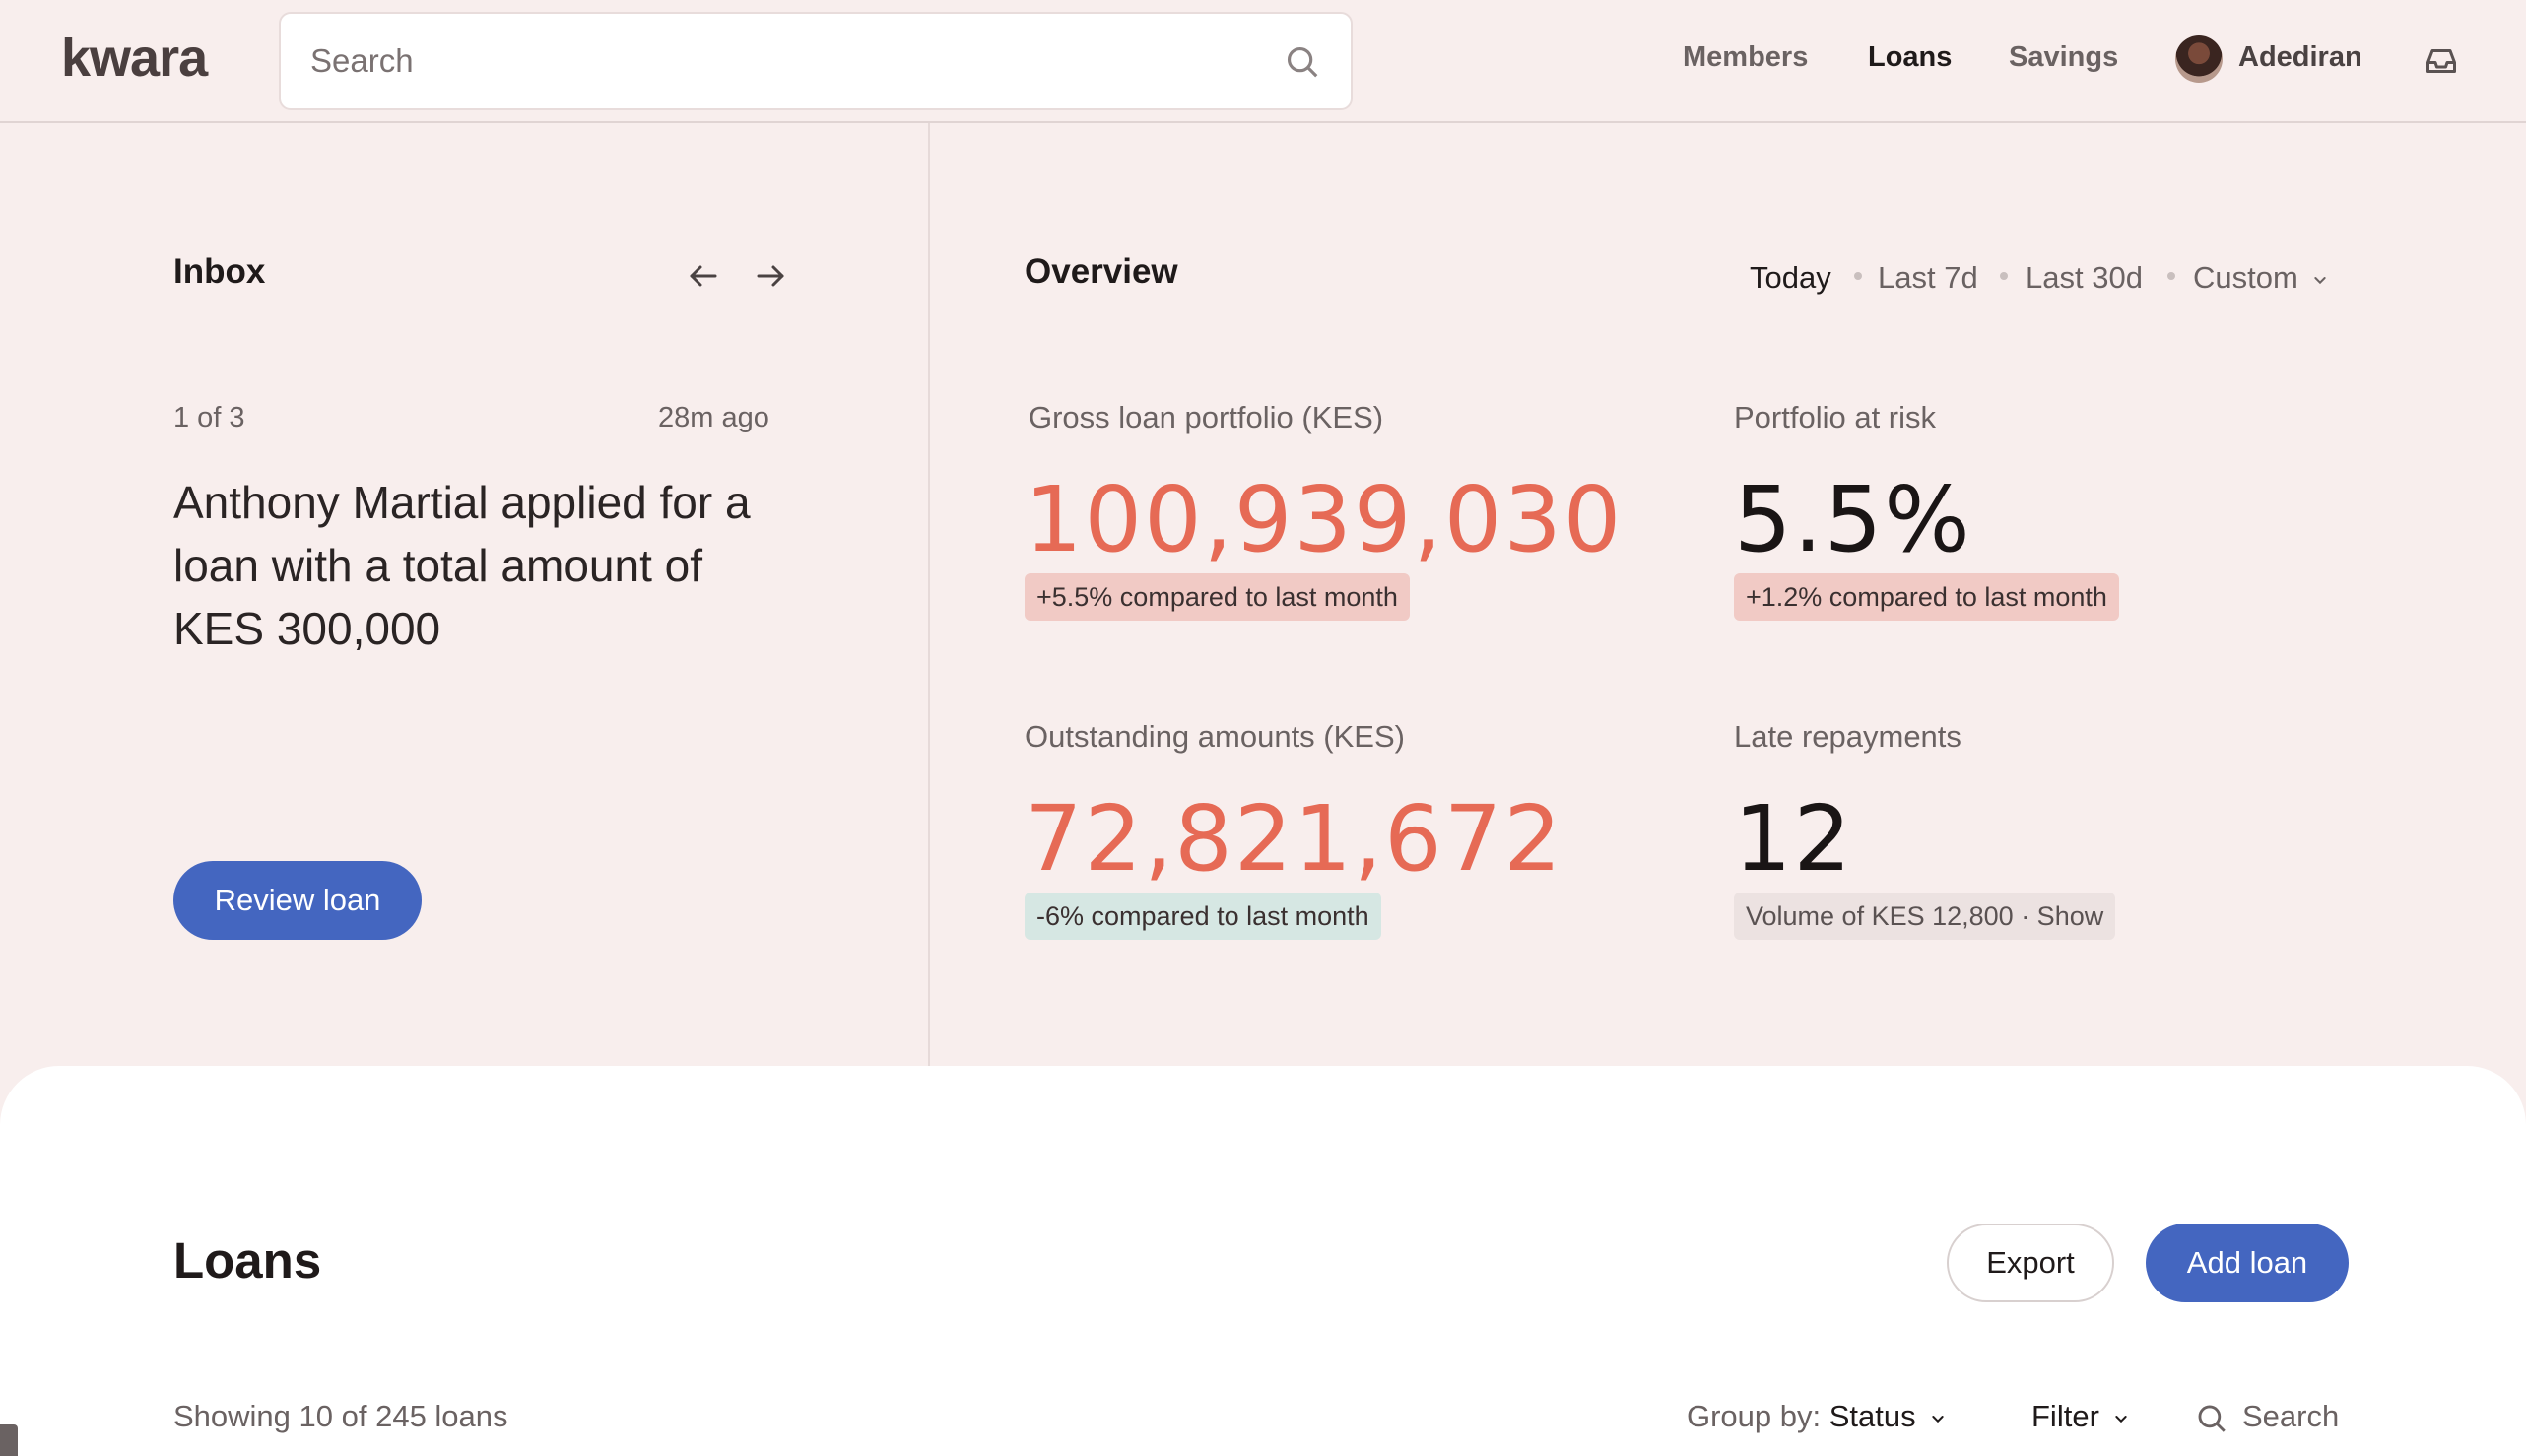  What do you see at coordinates (1101, 271) in the screenshot?
I see `overview-title: Overview` at bounding box center [1101, 271].